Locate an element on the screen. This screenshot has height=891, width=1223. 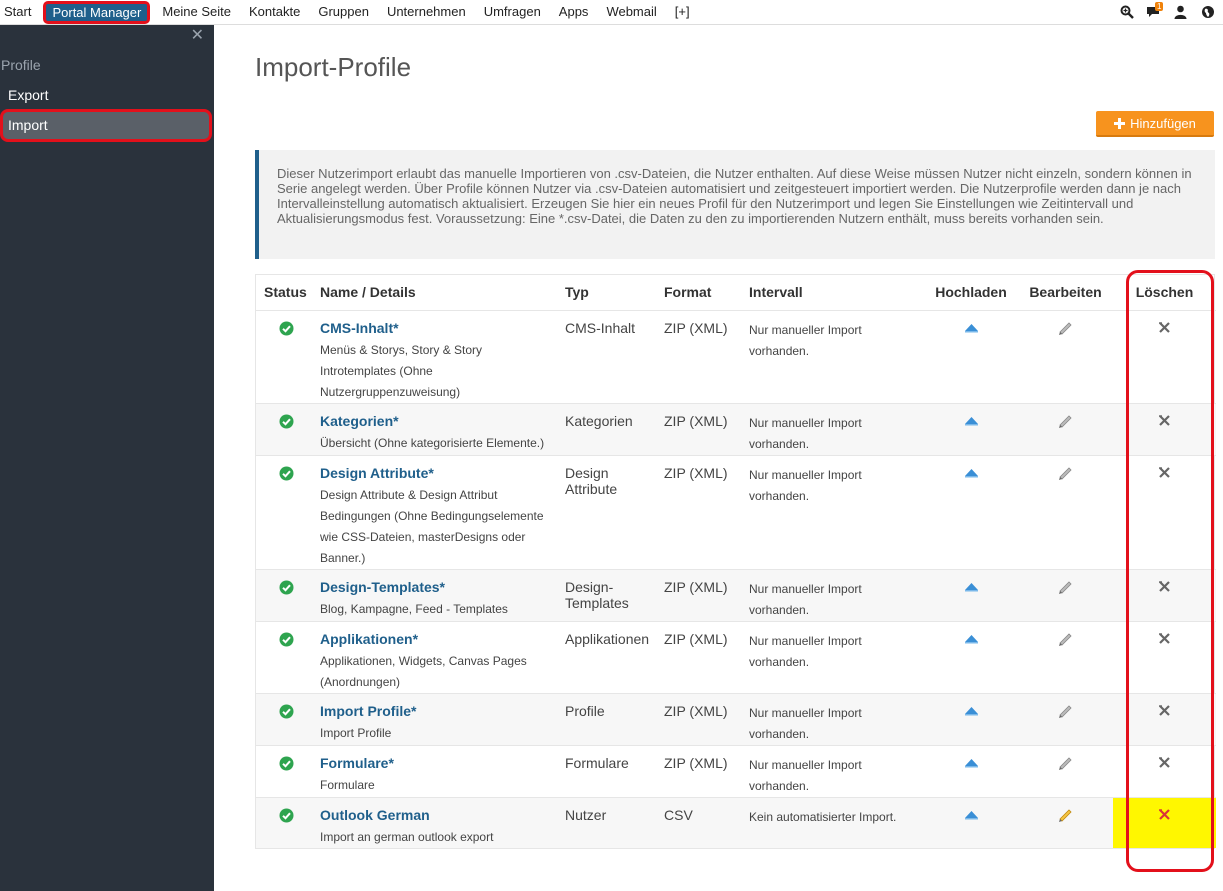
profile-details: Formulare is located at coordinates (347, 784).